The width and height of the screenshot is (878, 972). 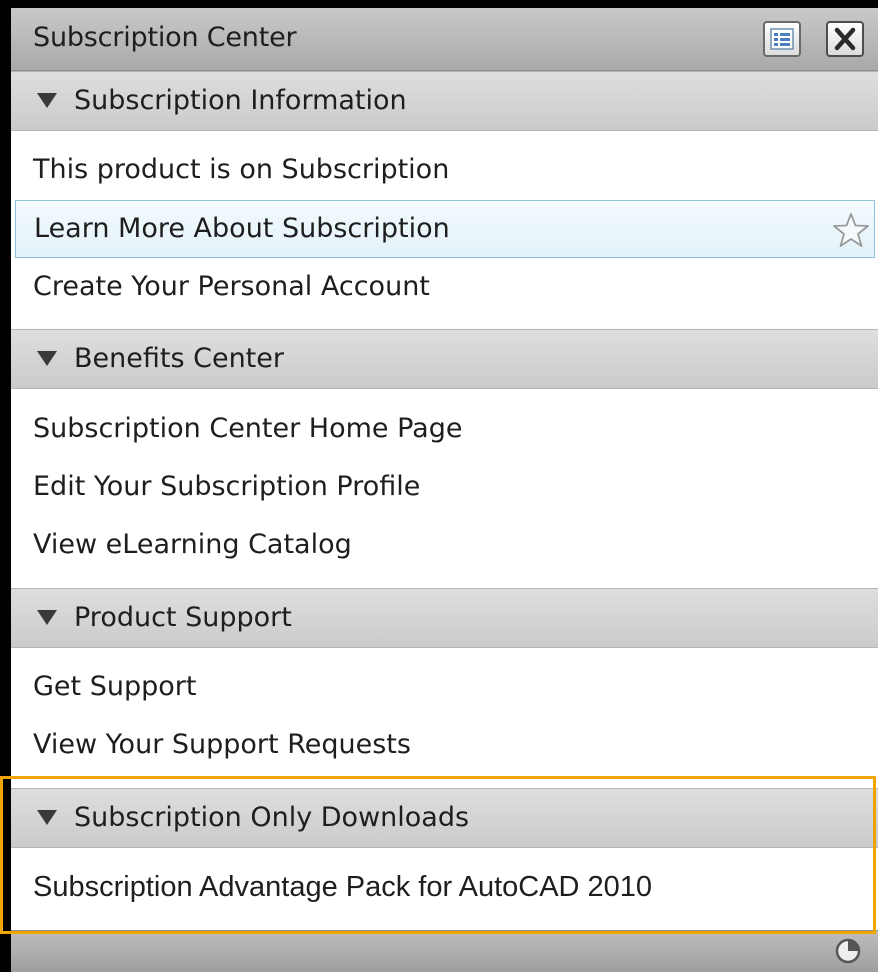 I want to click on list-item-label: This product is on Subscription, so click(x=241, y=169).